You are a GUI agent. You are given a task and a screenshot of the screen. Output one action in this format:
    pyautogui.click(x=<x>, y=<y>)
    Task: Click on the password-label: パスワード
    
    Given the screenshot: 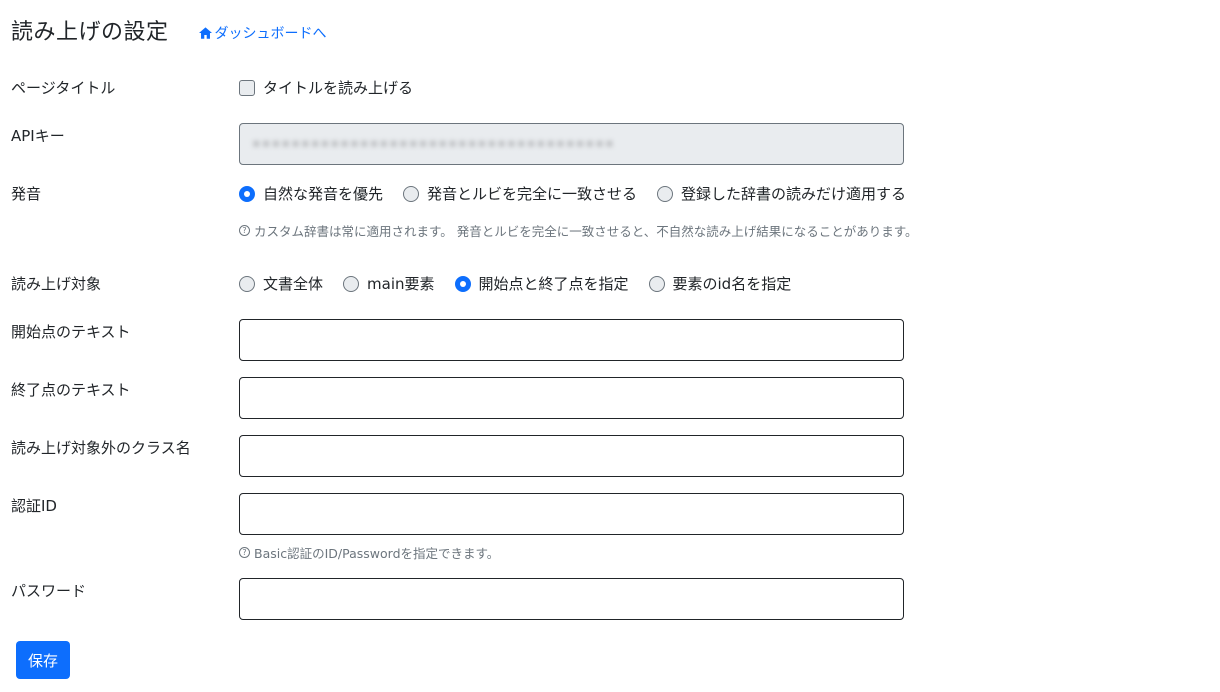 What is the action you would take?
    pyautogui.click(x=49, y=591)
    